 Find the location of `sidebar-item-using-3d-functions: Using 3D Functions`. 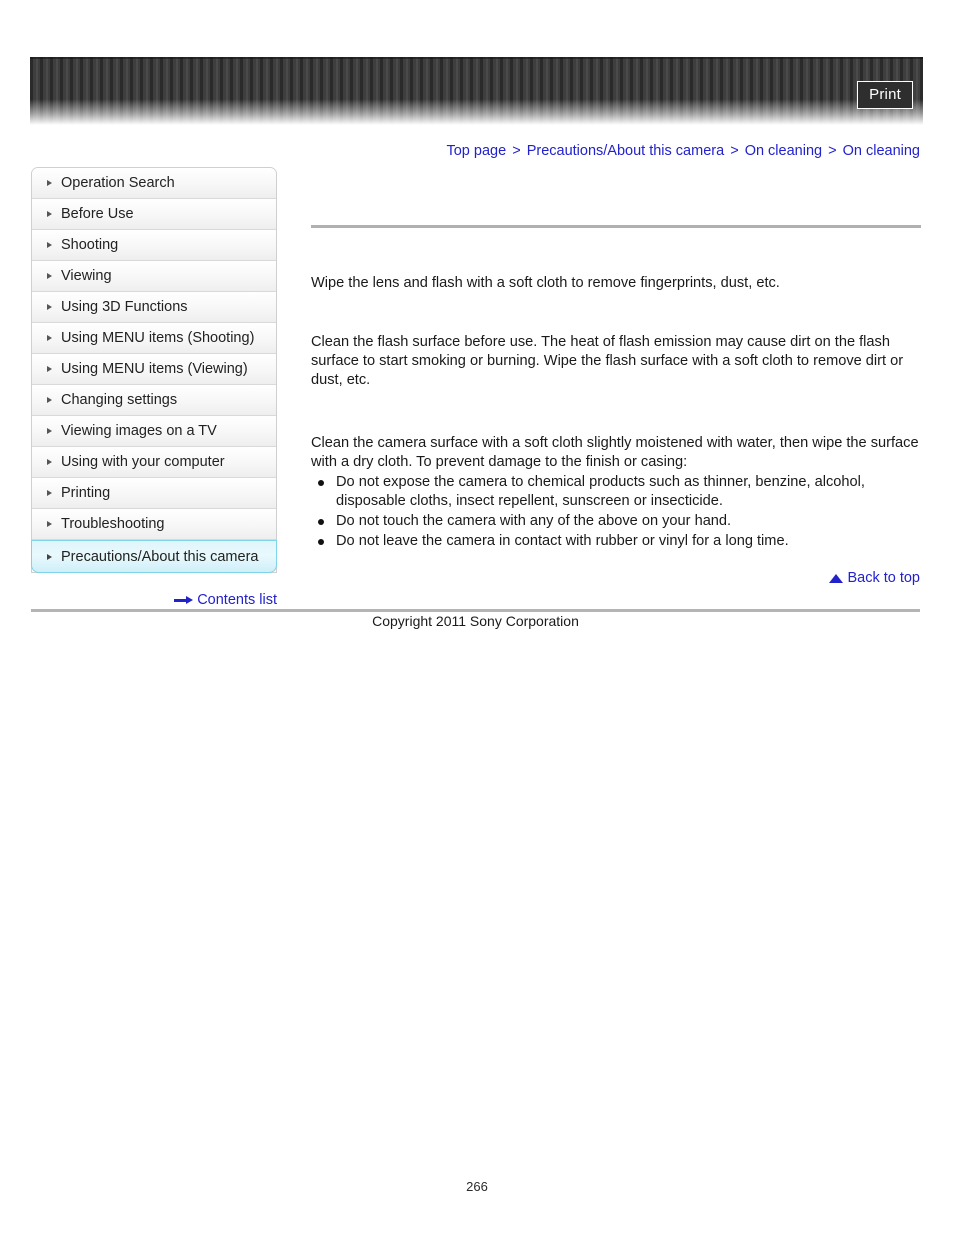

sidebar-item-using-3d-functions: Using 3D Functions is located at coordinates (154, 307).